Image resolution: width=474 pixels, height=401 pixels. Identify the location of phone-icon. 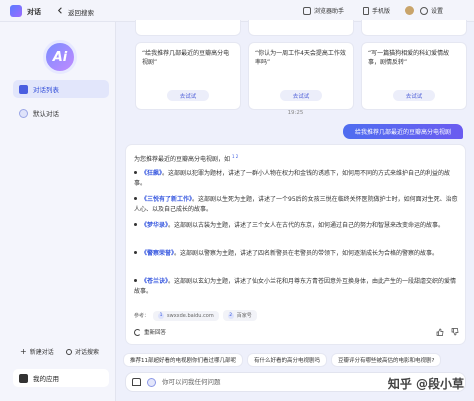
(366, 10).